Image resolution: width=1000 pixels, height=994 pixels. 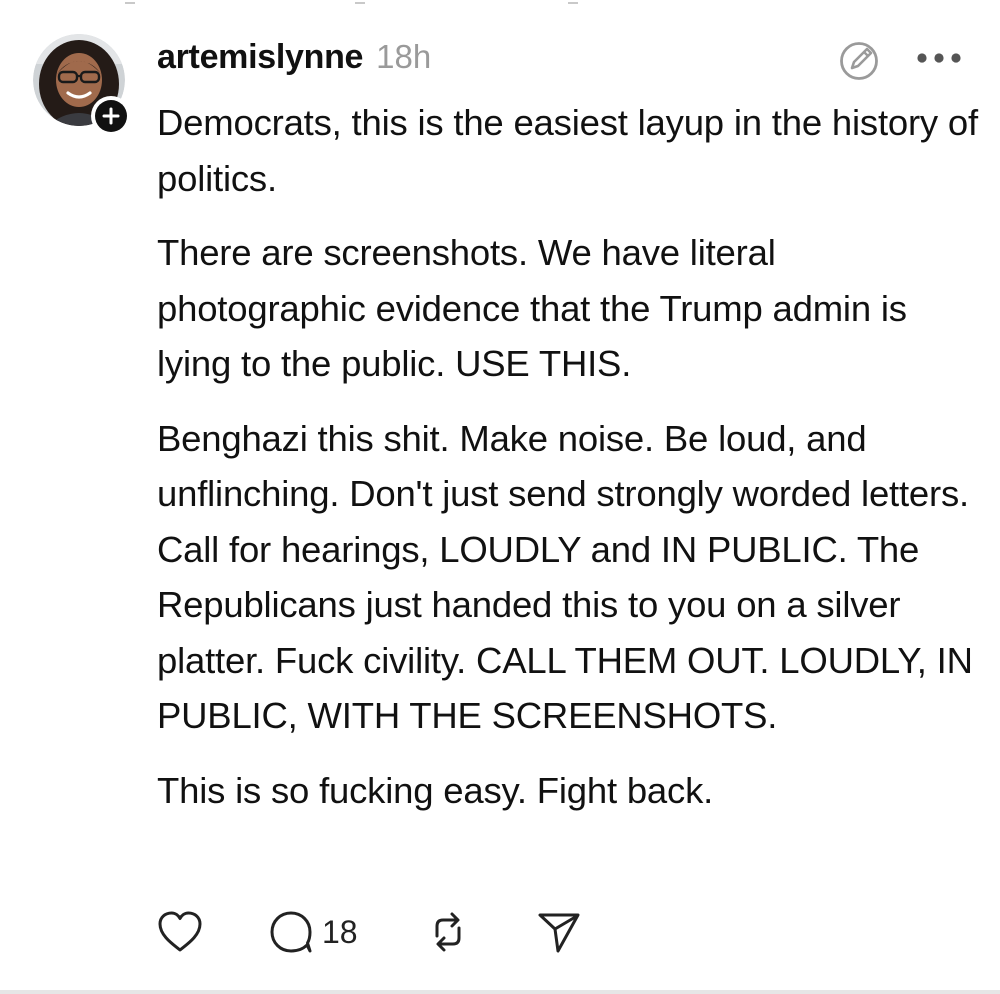 I want to click on send-icon, so click(x=559, y=933).